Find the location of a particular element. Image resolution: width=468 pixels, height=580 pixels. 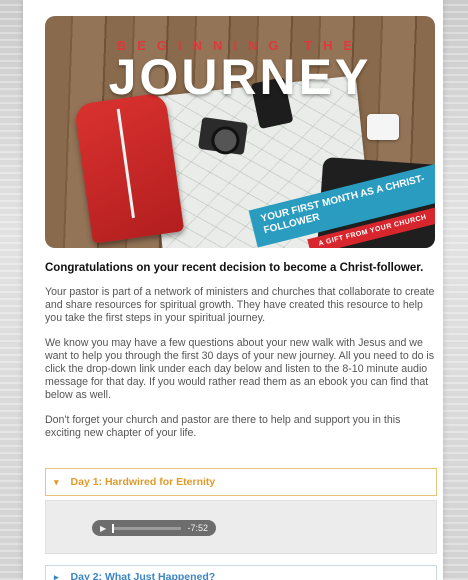

jacket-graphic is located at coordinates (129, 168).